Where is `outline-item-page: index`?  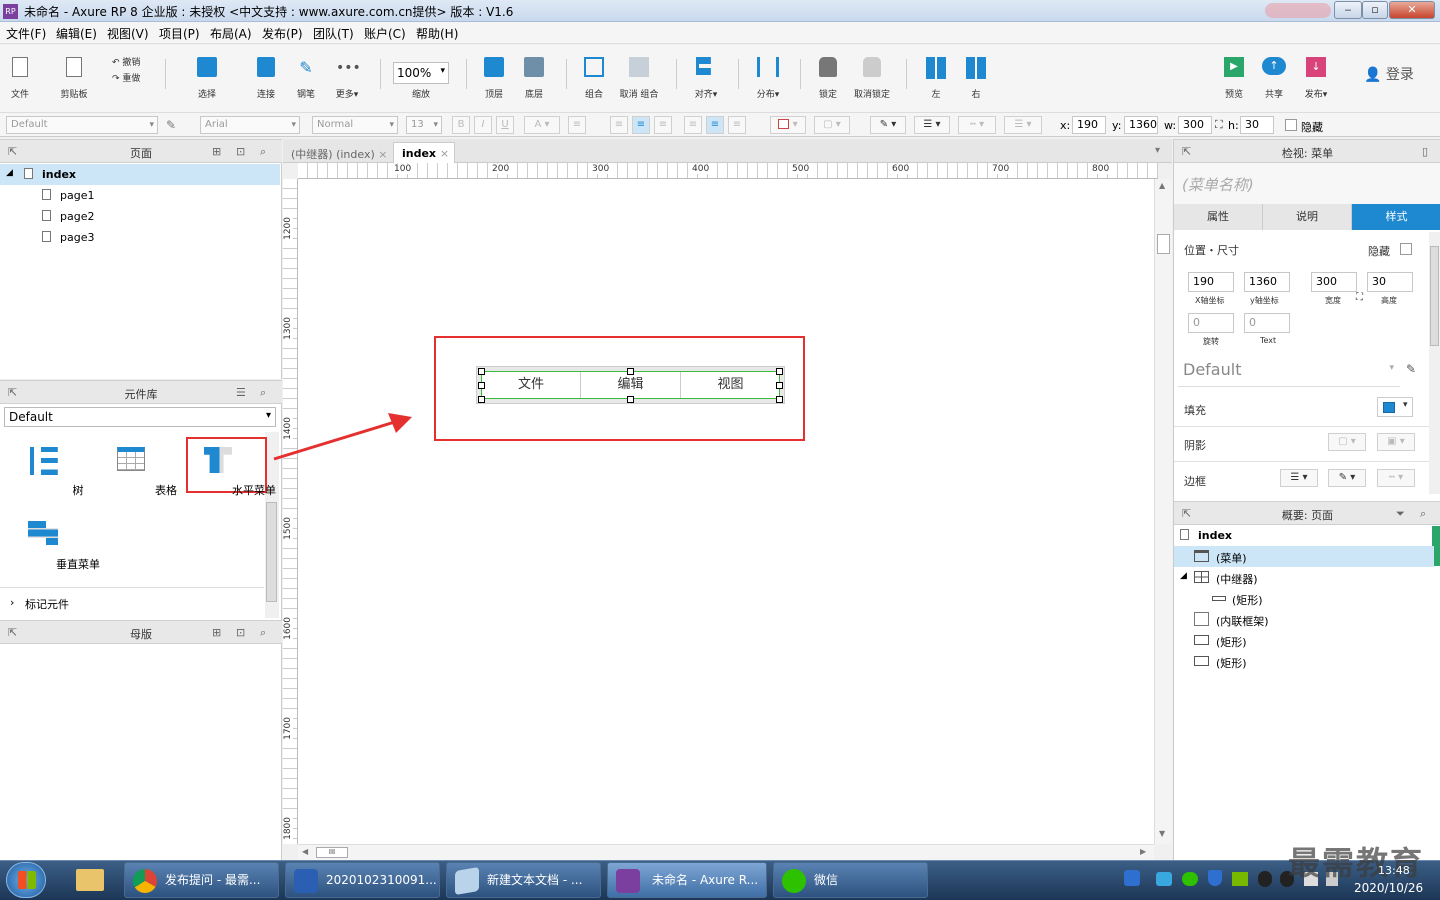 outline-item-page: index is located at coordinates (1304, 535).